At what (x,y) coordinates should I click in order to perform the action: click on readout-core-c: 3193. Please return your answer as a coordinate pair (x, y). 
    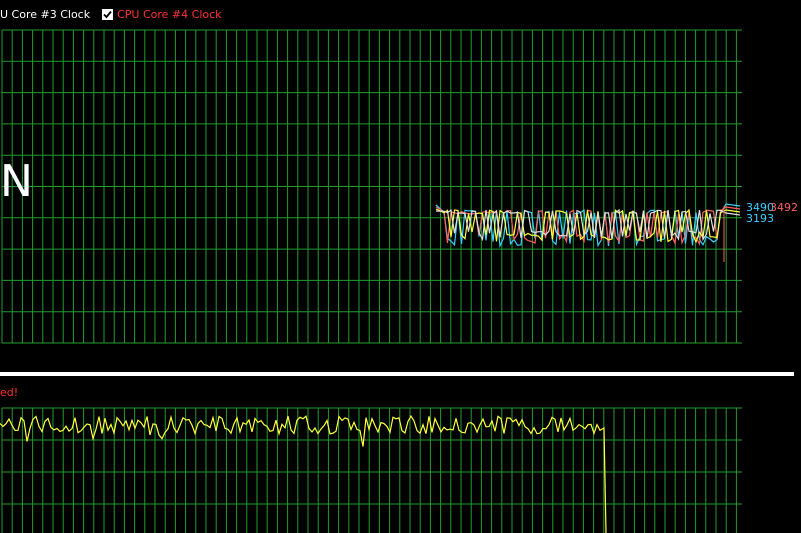
    Looking at the image, I should click on (760, 218).